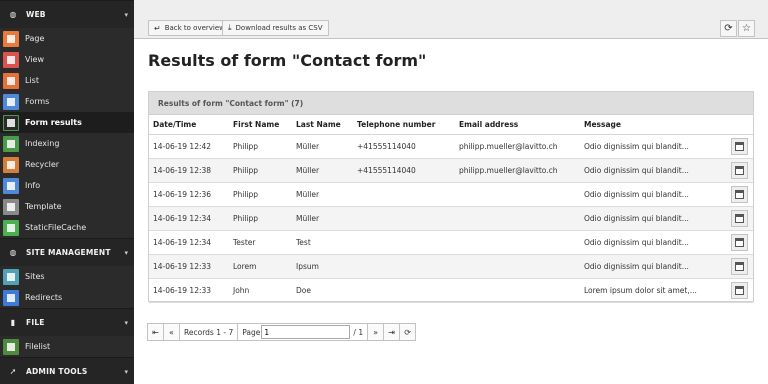 This screenshot has height=384, width=768. Describe the element at coordinates (67, 185) in the screenshot. I see `sidebar-item: Info` at that location.